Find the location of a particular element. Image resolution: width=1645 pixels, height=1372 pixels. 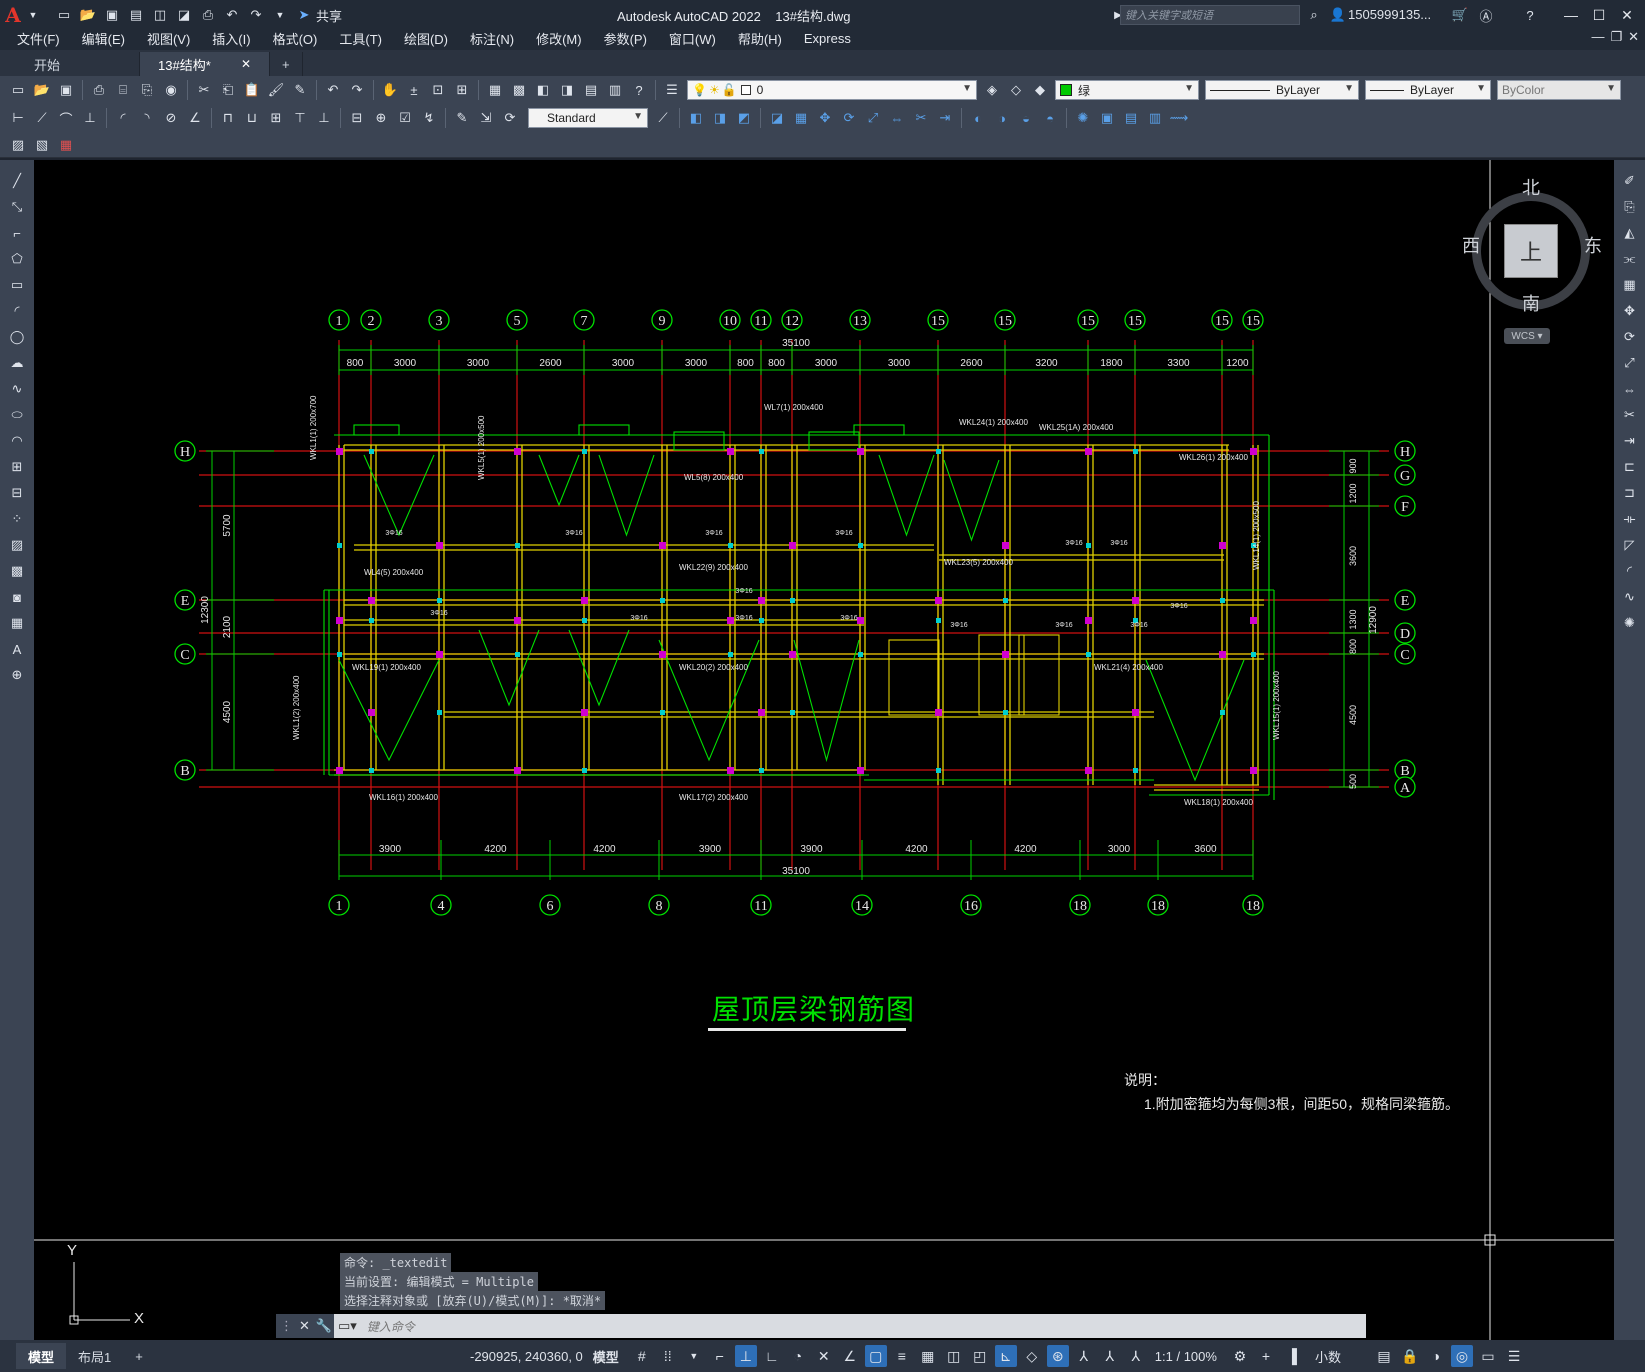

dimstyle-combo: Standard ▼ is located at coordinates (588, 118).